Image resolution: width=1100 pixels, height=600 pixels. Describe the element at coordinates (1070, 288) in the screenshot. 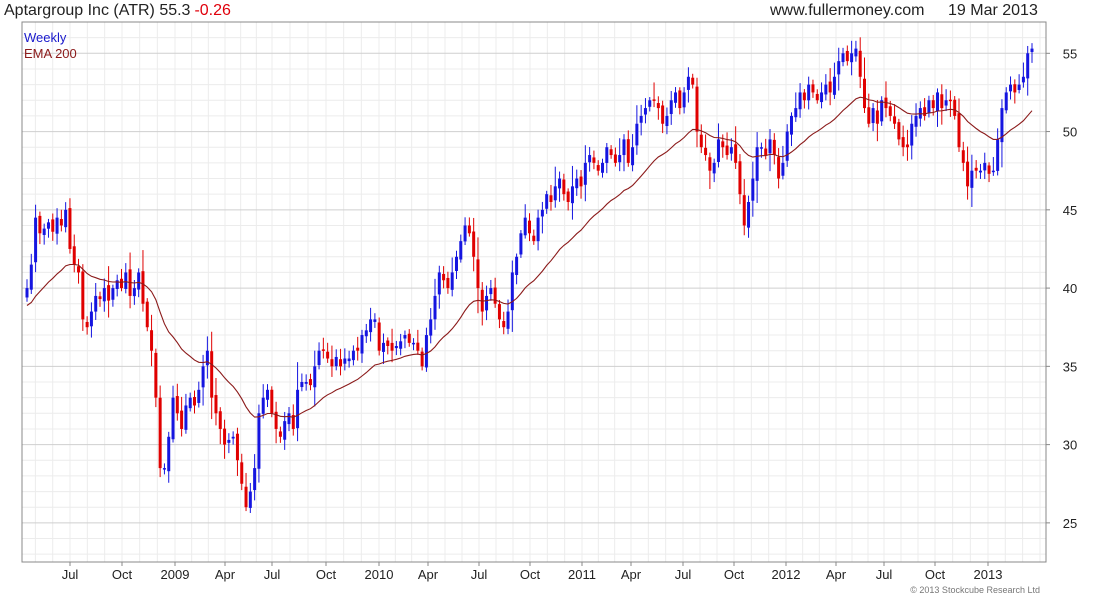

I see `y-tick-label: 40` at that location.